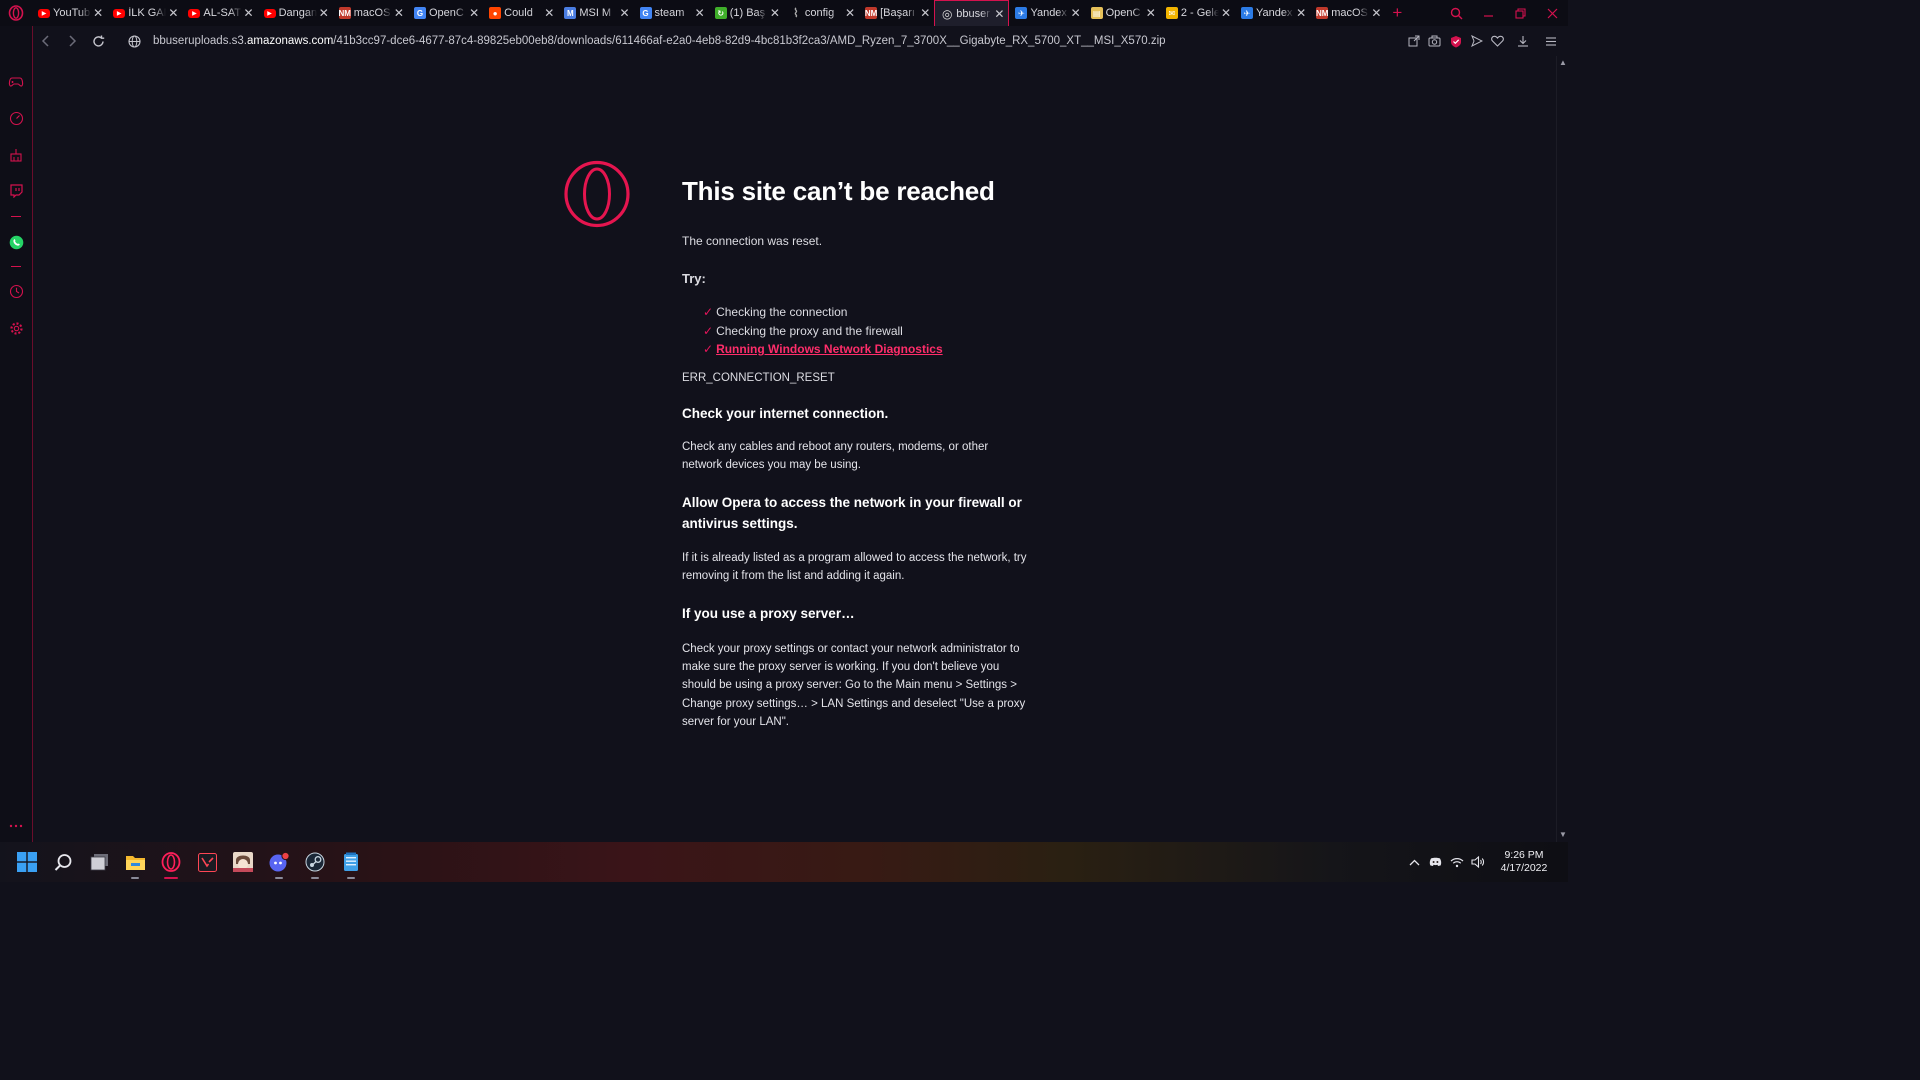 This screenshot has height=1080, width=1920. I want to click on sidebar-more-button, so click(16, 826).